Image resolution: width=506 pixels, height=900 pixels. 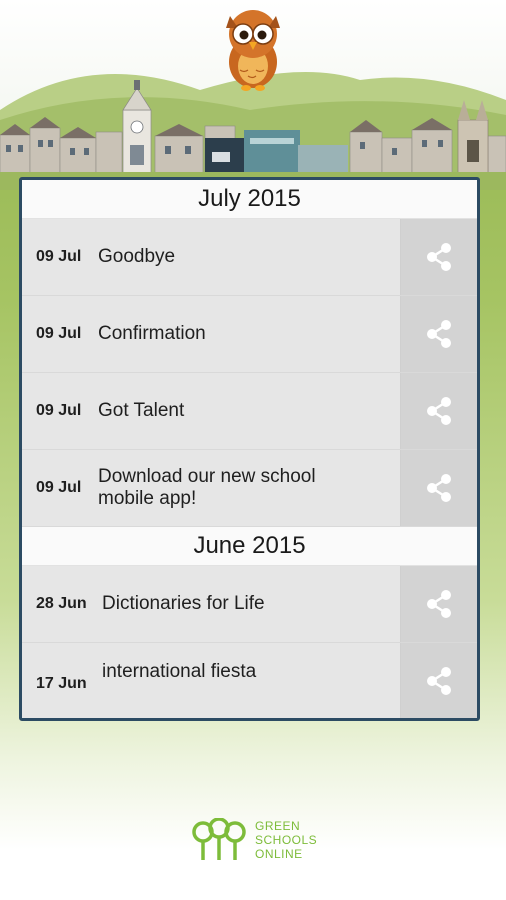 What do you see at coordinates (61, 603) in the screenshot?
I see `news-item-date: 28 Jun` at bounding box center [61, 603].